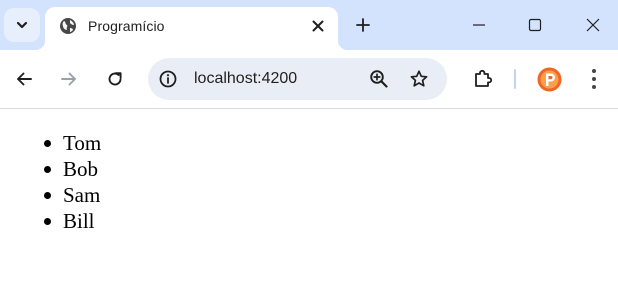  What do you see at coordinates (168, 79) in the screenshot?
I see `info-icon` at bounding box center [168, 79].